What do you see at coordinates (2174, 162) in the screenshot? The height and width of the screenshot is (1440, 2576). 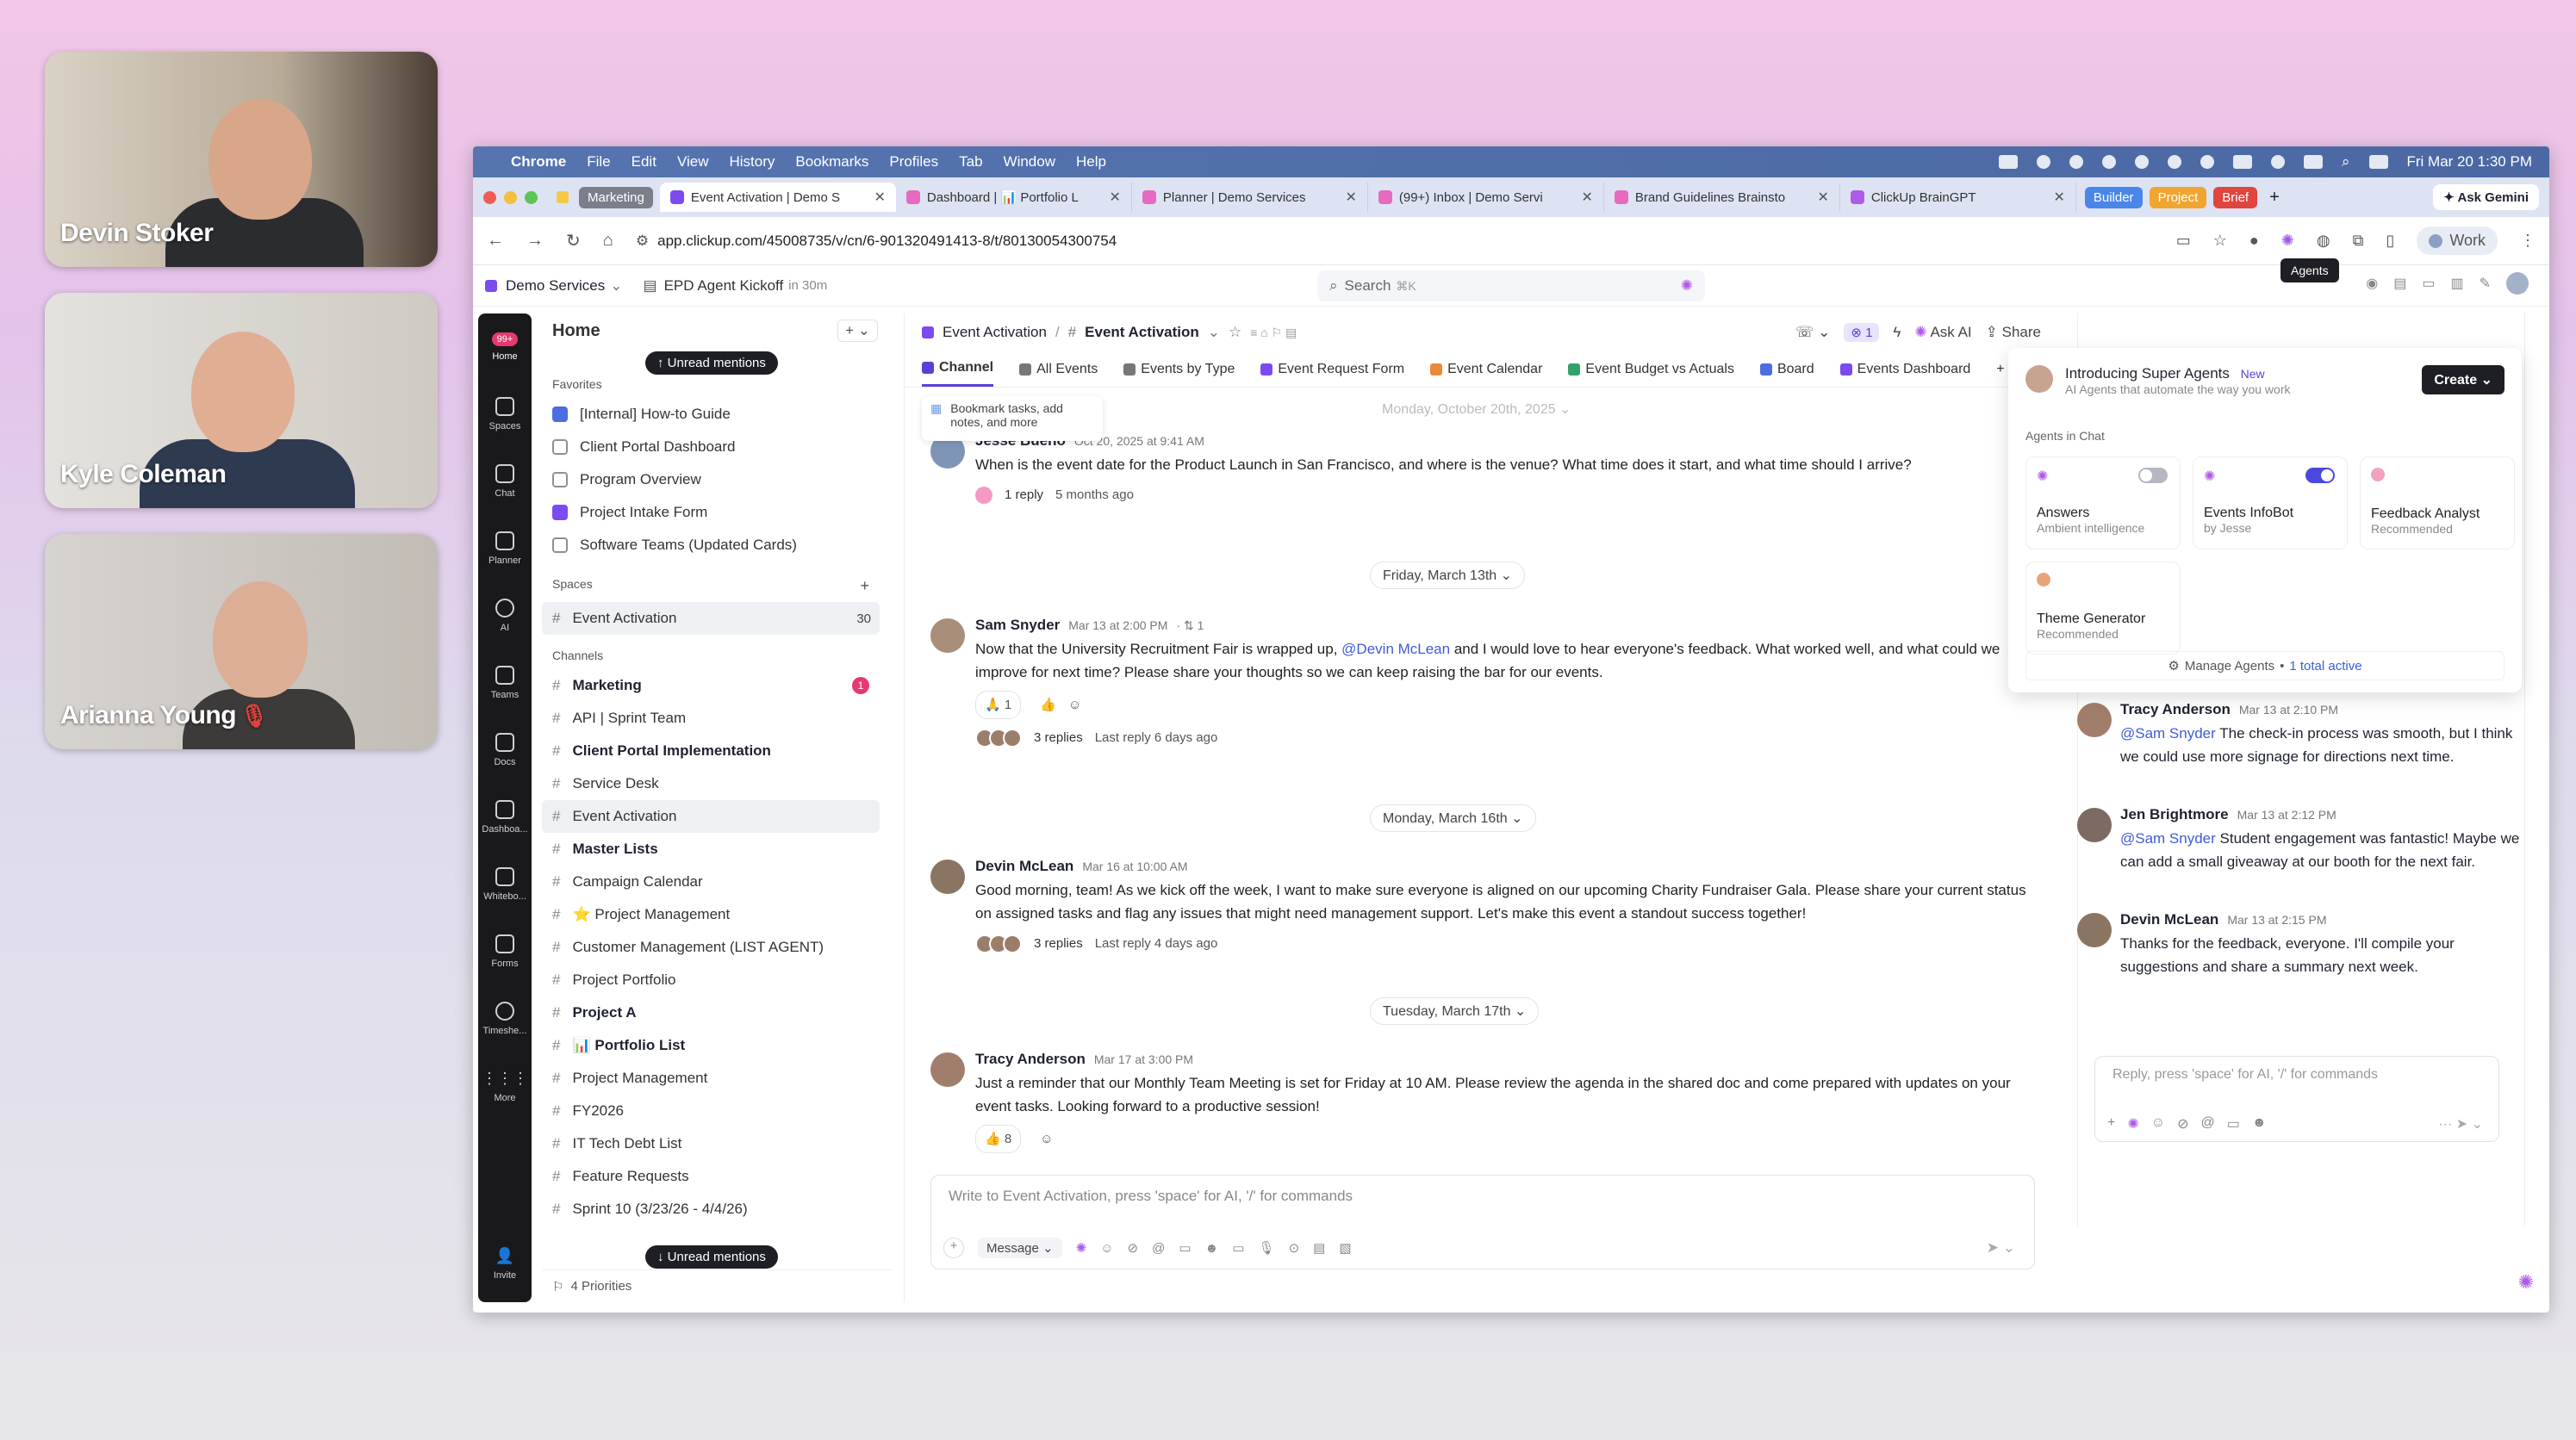 I see `moon-icon` at bounding box center [2174, 162].